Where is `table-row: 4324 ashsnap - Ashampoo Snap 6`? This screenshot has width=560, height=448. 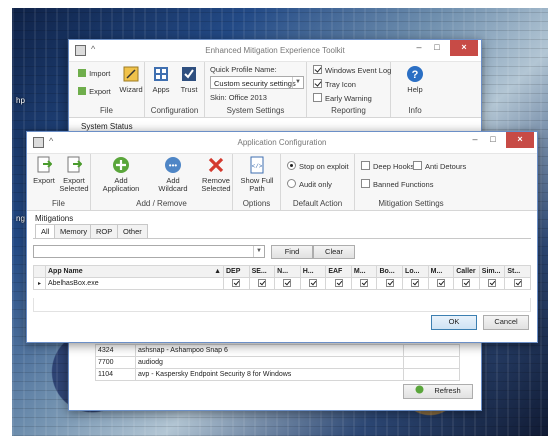
table-row: 4324 ashsnap - Ashampoo Snap 6 is located at coordinates (277, 350).